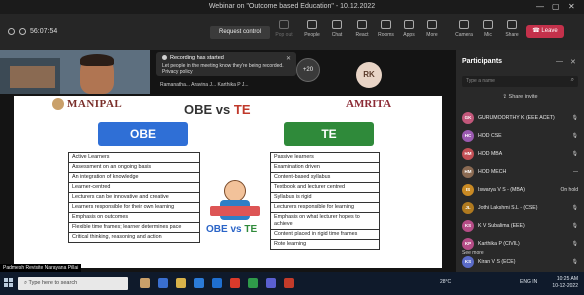 This screenshot has width=584, height=295. Describe the element at coordinates (369, 104) in the screenshot. I see `amrita-logo: AMRITA` at that location.